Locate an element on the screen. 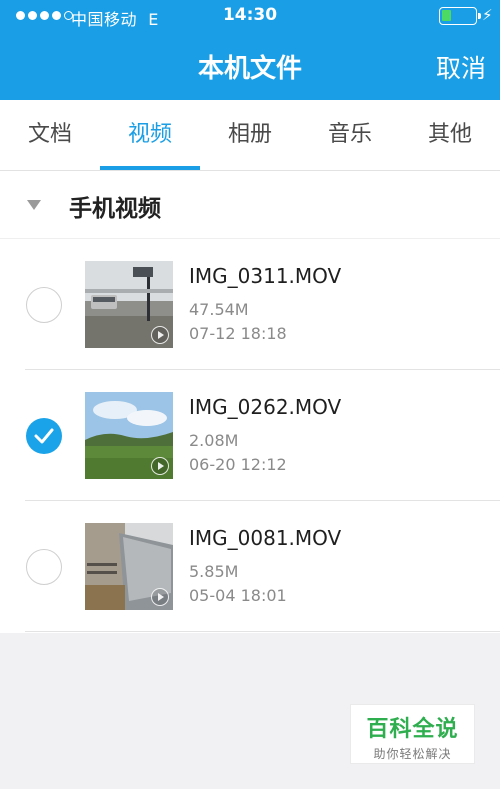 The width and height of the screenshot is (500, 789). file-size: 2.08M is located at coordinates (214, 440).